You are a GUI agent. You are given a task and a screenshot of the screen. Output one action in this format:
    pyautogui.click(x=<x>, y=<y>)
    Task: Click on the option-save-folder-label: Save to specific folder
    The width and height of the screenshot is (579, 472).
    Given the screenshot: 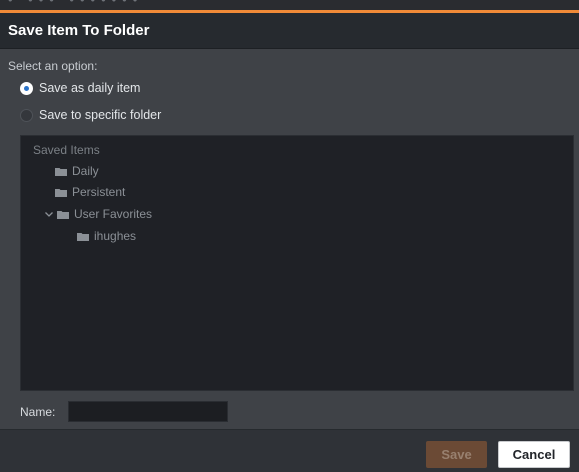 What is the action you would take?
    pyautogui.click(x=100, y=115)
    